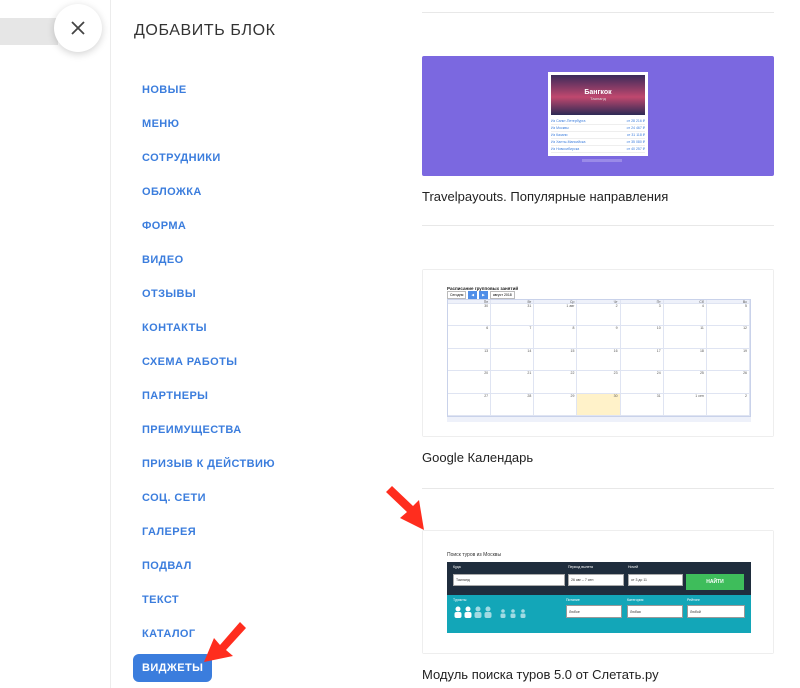  What do you see at coordinates (473, 295) in the screenshot?
I see `calendar-prev-button: ◀` at bounding box center [473, 295].